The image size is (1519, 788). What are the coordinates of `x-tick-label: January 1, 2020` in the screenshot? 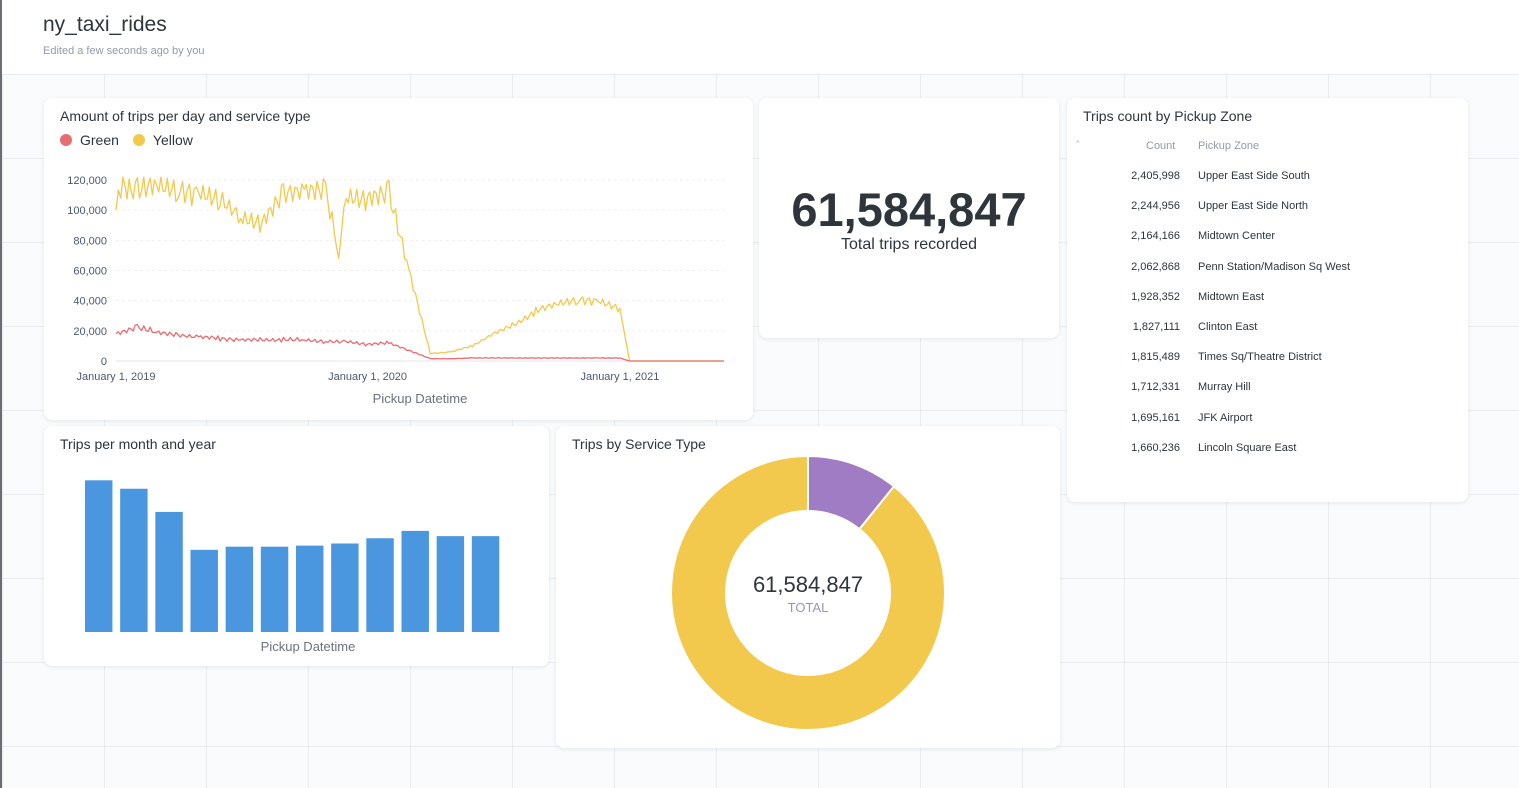 It's located at (367, 377).